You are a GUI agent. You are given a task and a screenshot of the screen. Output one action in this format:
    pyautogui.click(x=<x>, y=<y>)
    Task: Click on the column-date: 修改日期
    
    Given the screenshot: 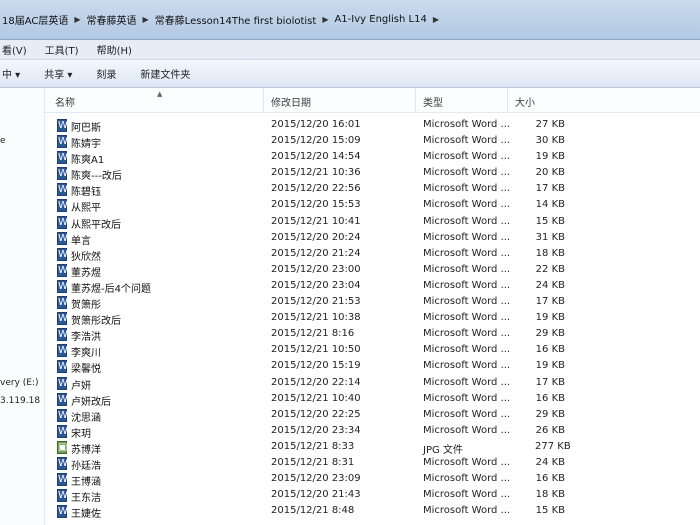 What is the action you would take?
    pyautogui.click(x=291, y=101)
    